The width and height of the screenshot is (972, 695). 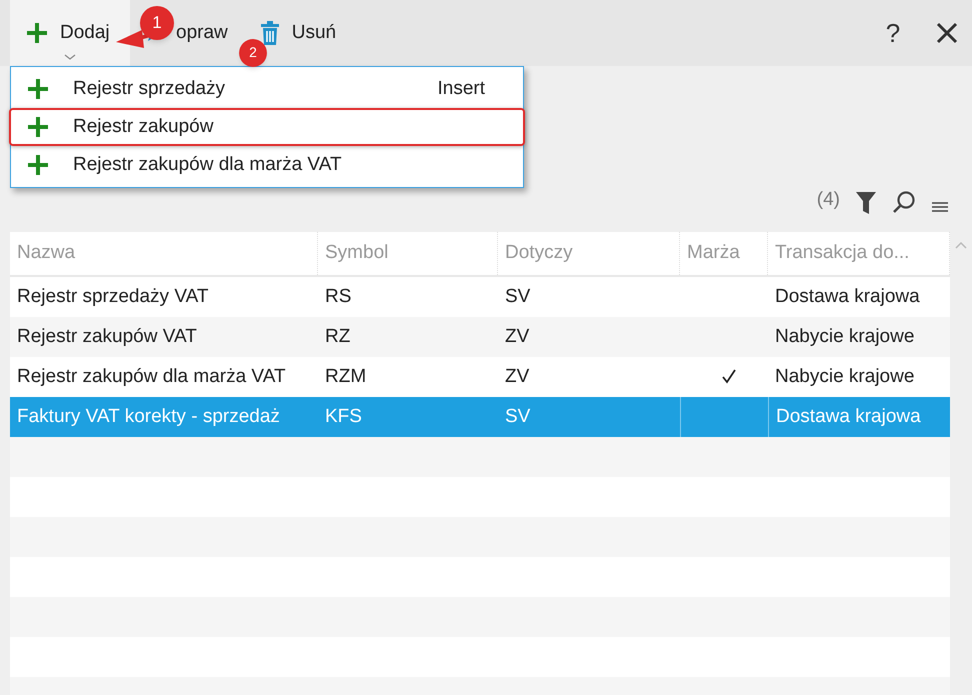 What do you see at coordinates (112, 296) in the screenshot?
I see `table-cell-text: Rejestr sprzedaży VAT` at bounding box center [112, 296].